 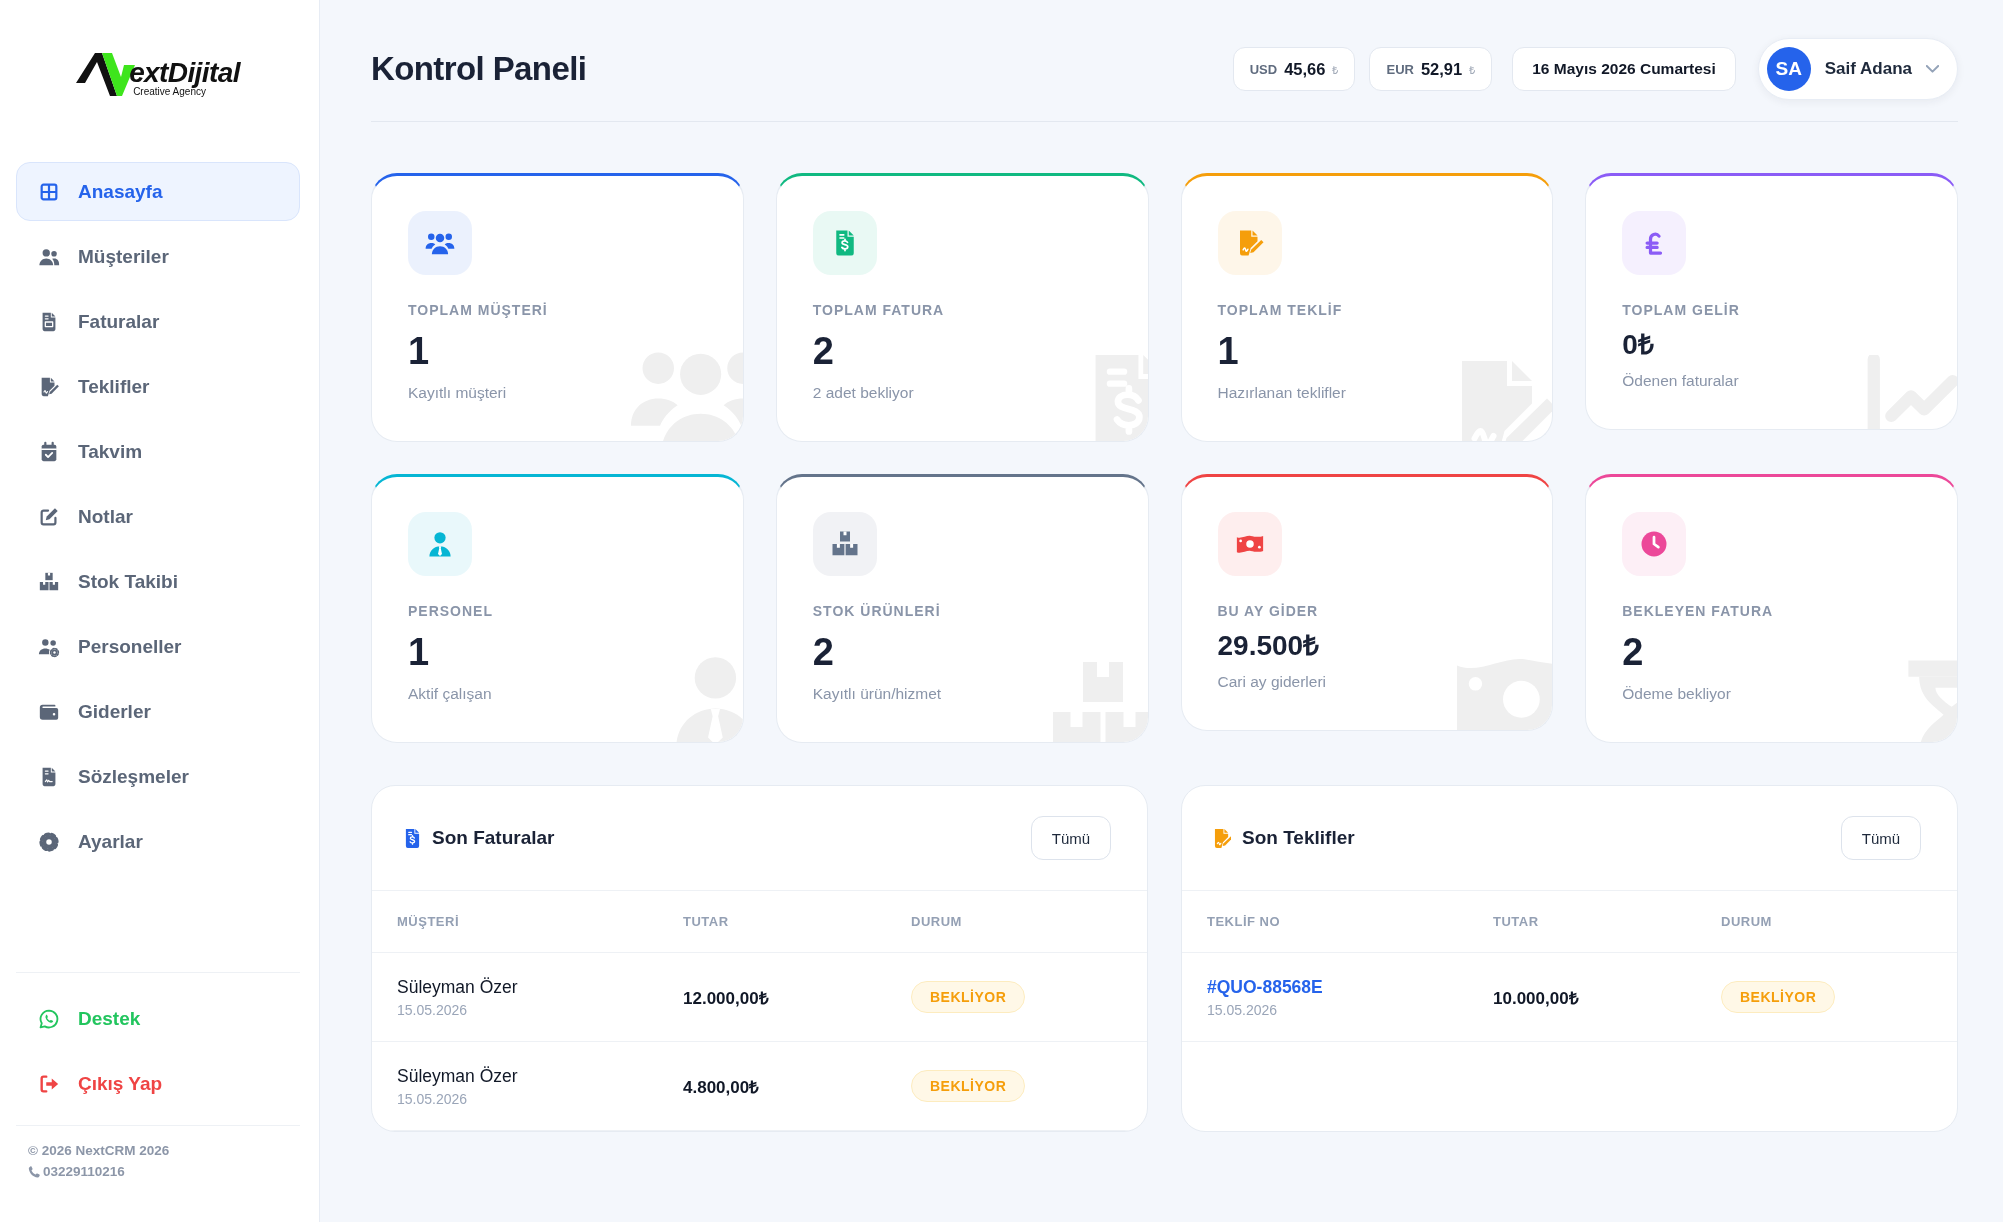 What do you see at coordinates (49, 1083) in the screenshot?
I see `logout-icon` at bounding box center [49, 1083].